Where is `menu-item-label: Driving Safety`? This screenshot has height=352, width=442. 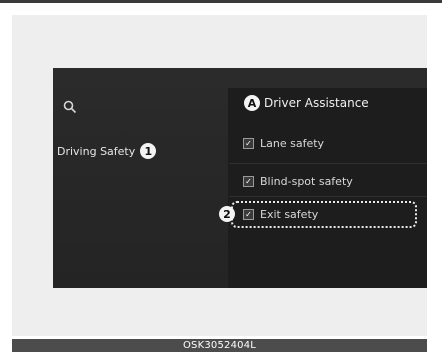 menu-item-label: Driving Safety is located at coordinates (96, 151).